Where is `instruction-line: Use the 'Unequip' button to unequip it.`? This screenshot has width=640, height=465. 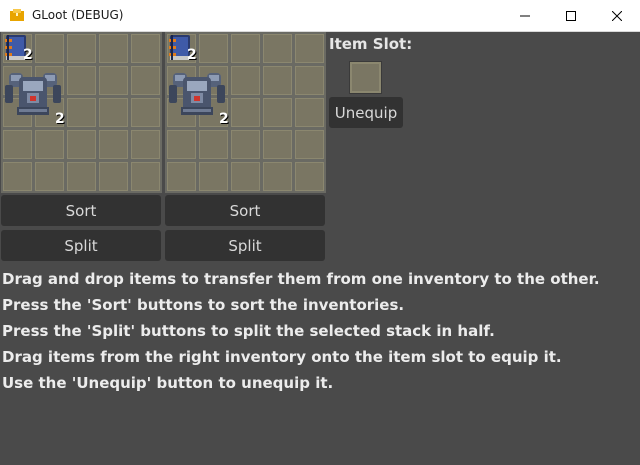 instruction-line: Use the 'Unequip' button to unequip it. is located at coordinates (168, 383).